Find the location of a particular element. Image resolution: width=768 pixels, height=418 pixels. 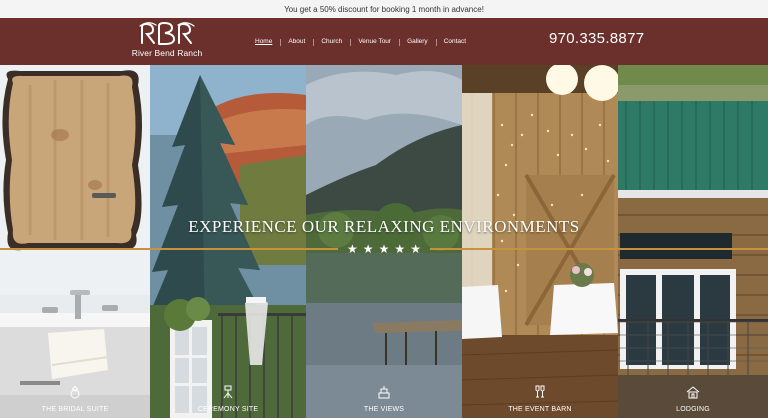

rating-stars: ★ ★ ★ ★ ★ is located at coordinates (384, 249).